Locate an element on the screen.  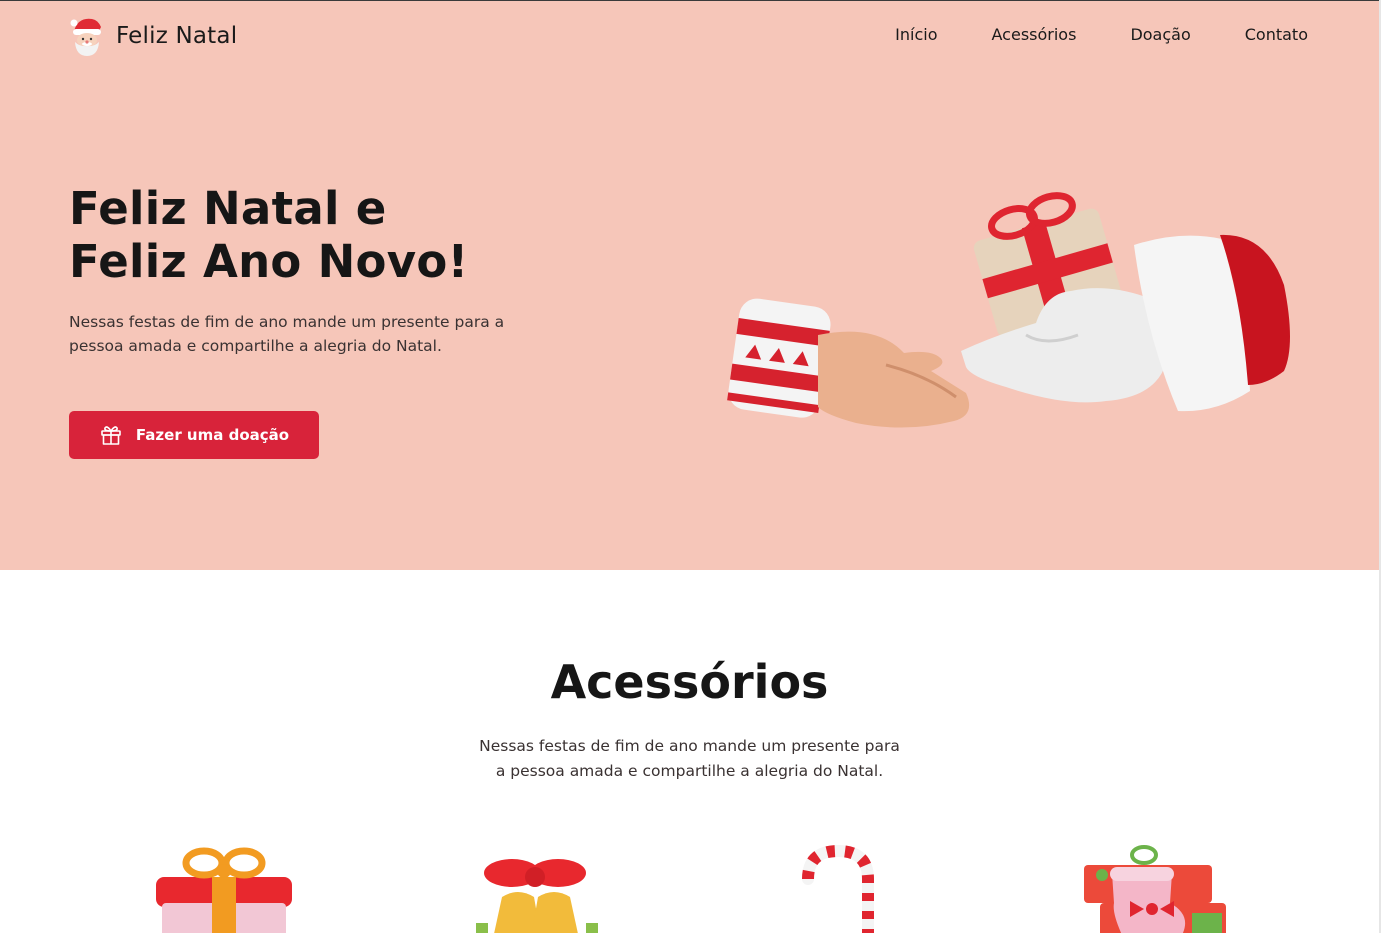
gift-box-icon is located at coordinates (224, 888).